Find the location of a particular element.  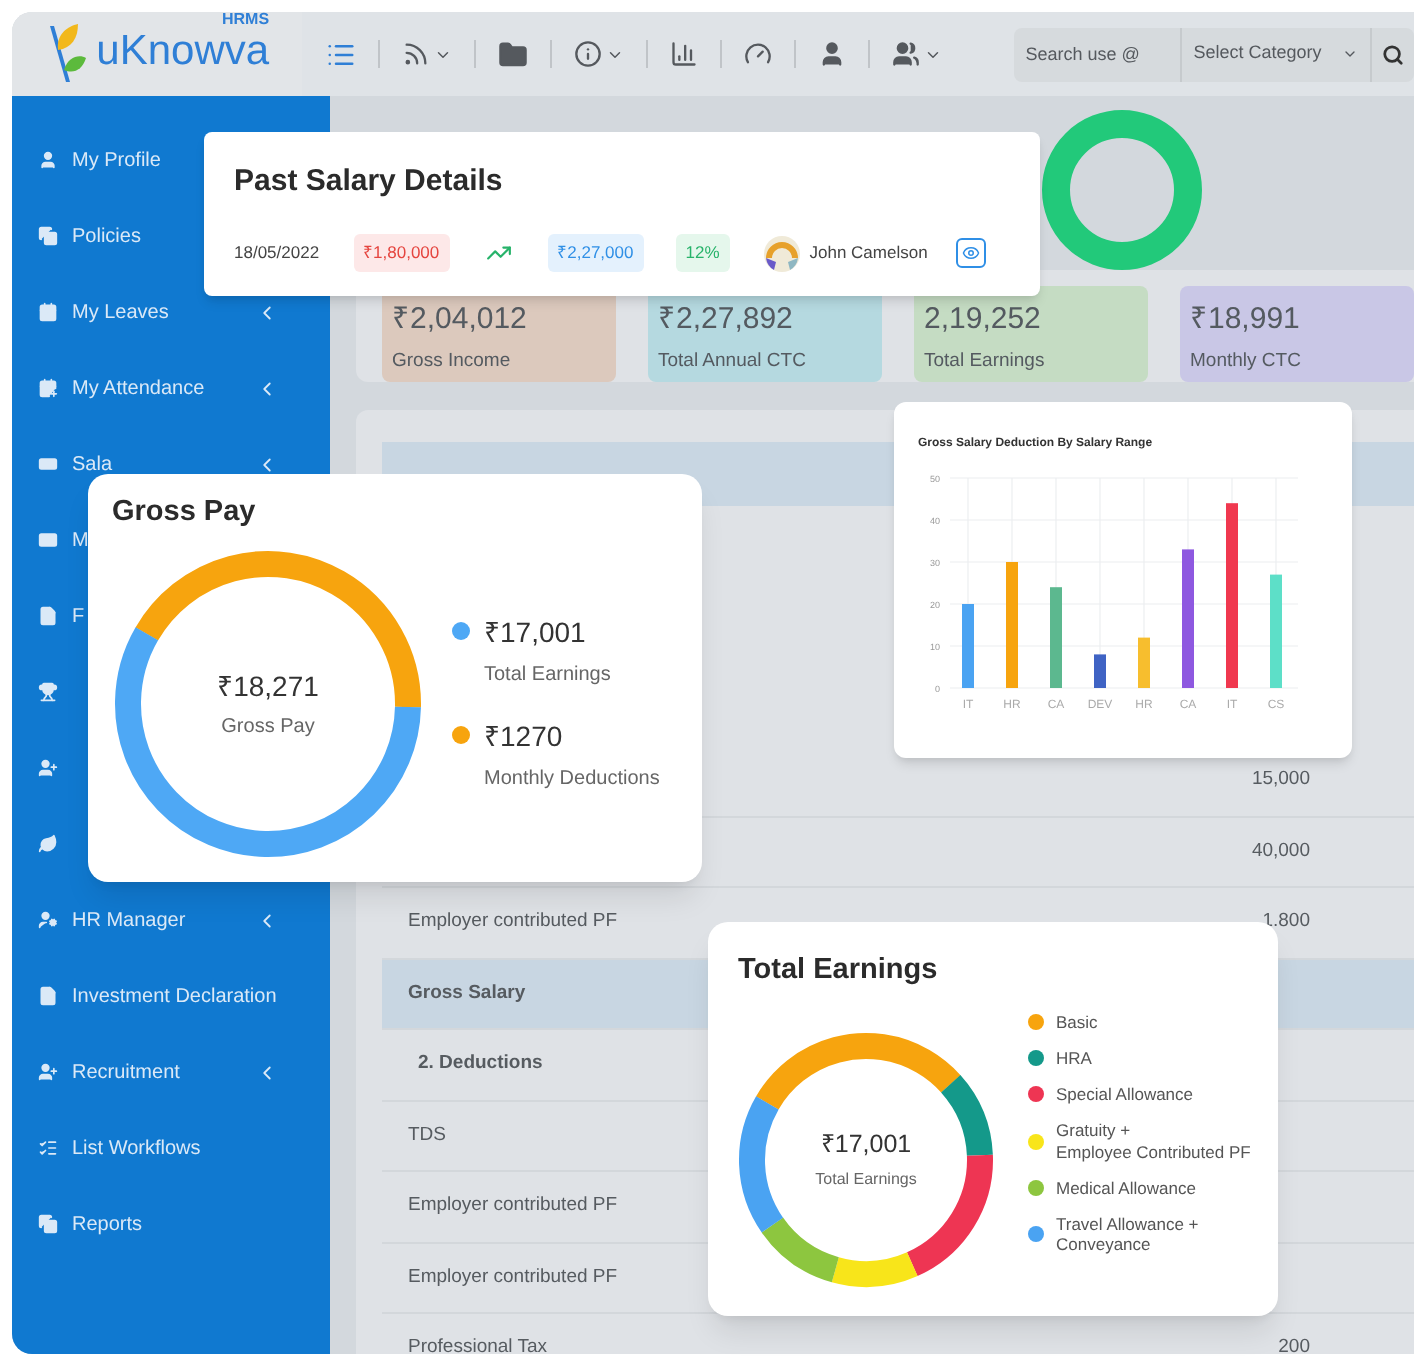

calendar-icon is located at coordinates (48, 312).